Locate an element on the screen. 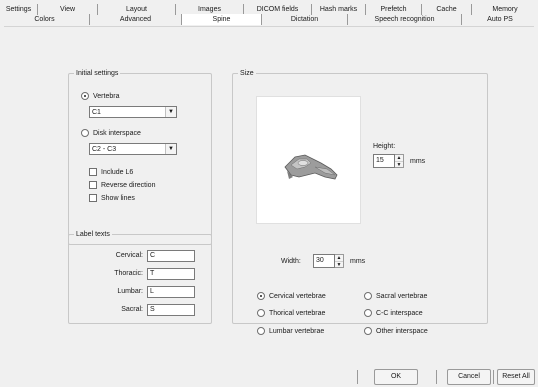 This screenshot has height=387, width=538. height-spinner-buttons: ▲ ▼ is located at coordinates (399, 161).